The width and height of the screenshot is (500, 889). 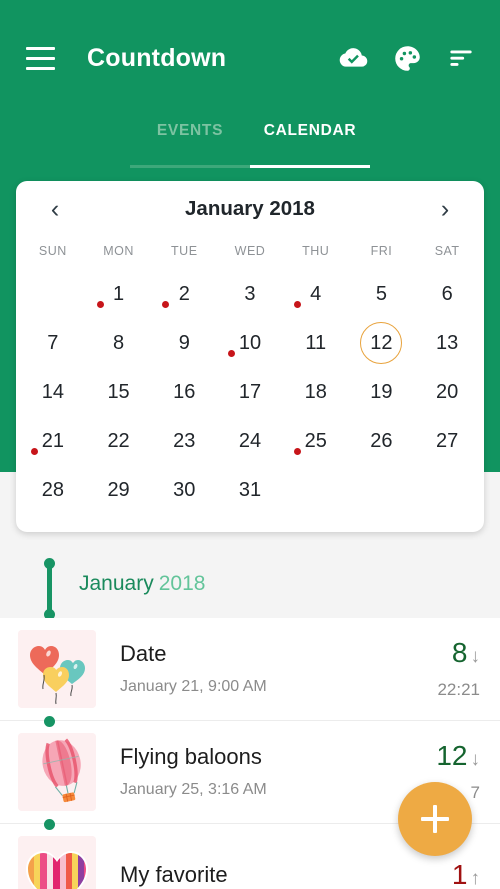 What do you see at coordinates (250, 440) in the screenshot?
I see `calendar-day: 24` at bounding box center [250, 440].